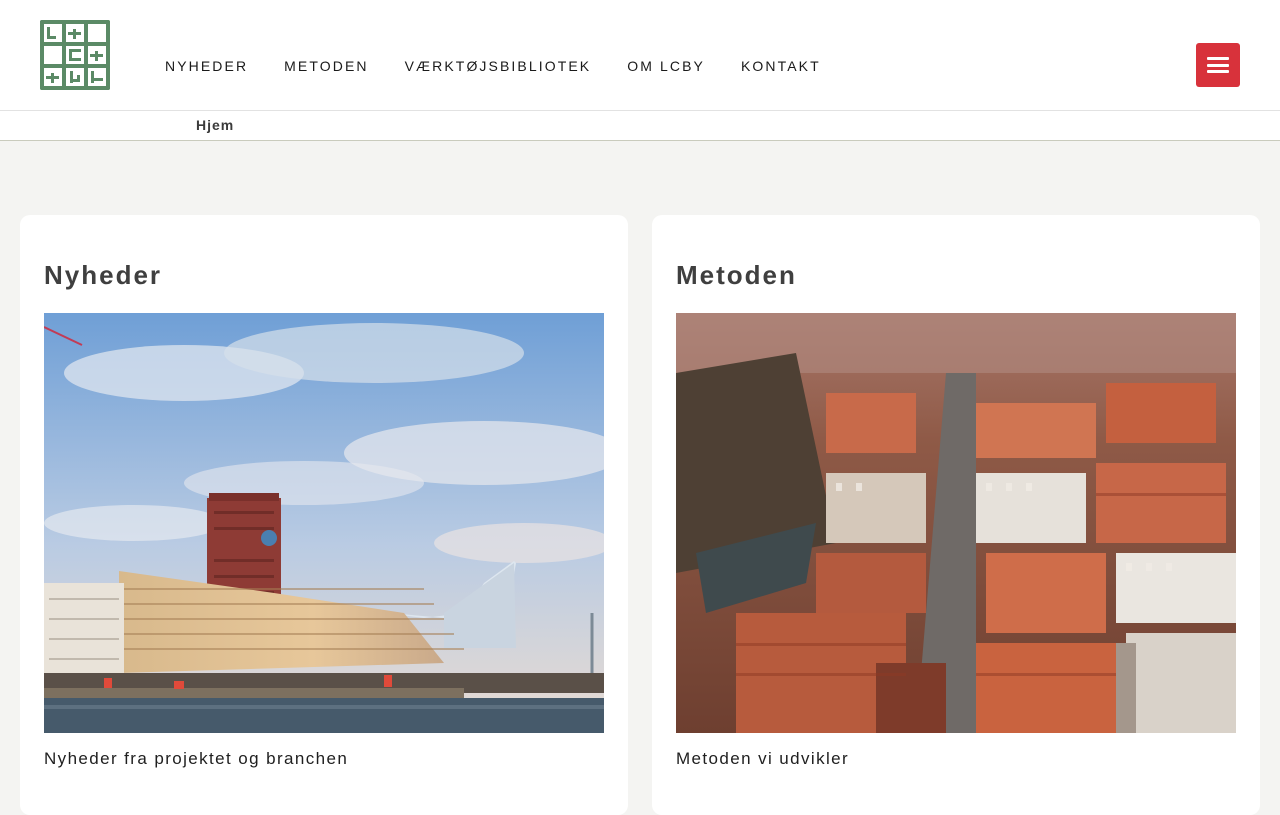  Describe the element at coordinates (215, 125) in the screenshot. I see `breadcrumb-home: Hjem` at that location.